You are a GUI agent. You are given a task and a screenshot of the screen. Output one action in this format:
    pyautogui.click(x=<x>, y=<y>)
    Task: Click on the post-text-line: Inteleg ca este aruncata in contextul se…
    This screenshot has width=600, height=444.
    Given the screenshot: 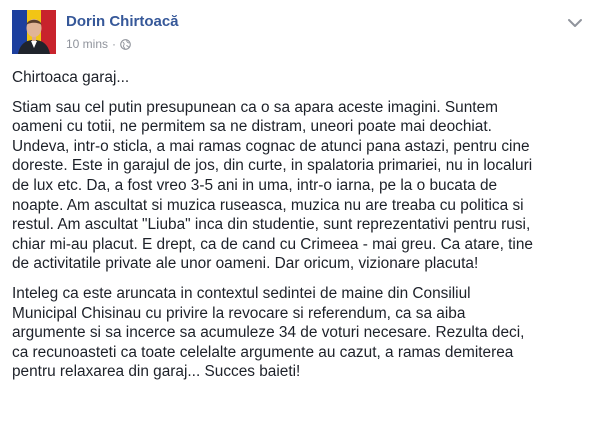 What is the action you would take?
    pyautogui.click(x=241, y=293)
    